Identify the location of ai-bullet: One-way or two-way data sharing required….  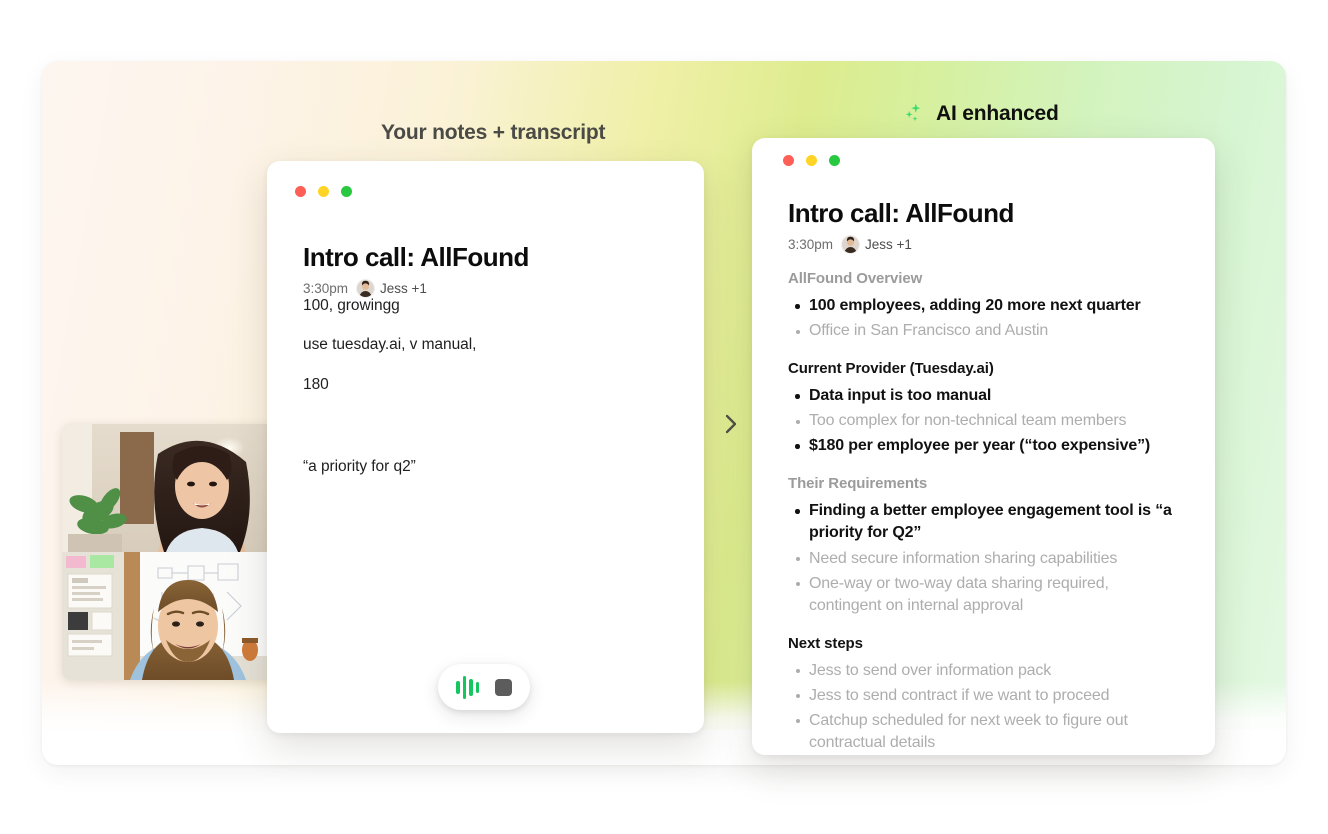
(986, 595).